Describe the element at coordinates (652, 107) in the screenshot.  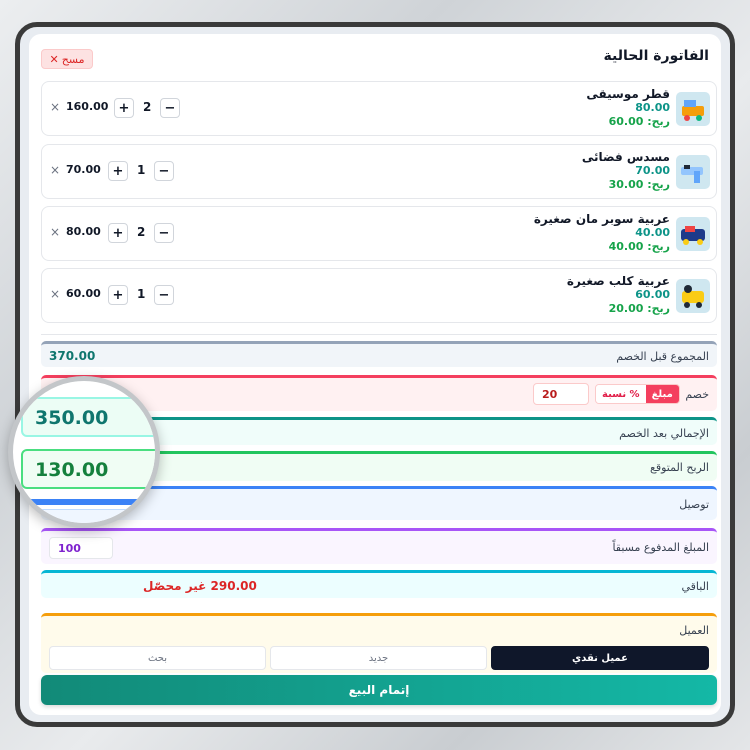
I see `item-price: 80.00` at that location.